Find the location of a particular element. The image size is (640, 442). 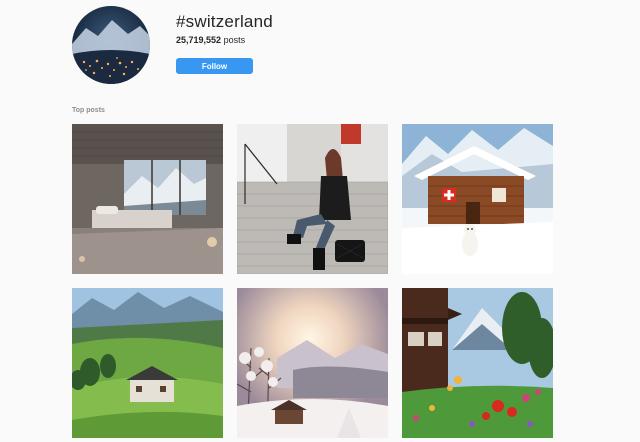

post-count-number: 25,719,552 is located at coordinates (199, 40).